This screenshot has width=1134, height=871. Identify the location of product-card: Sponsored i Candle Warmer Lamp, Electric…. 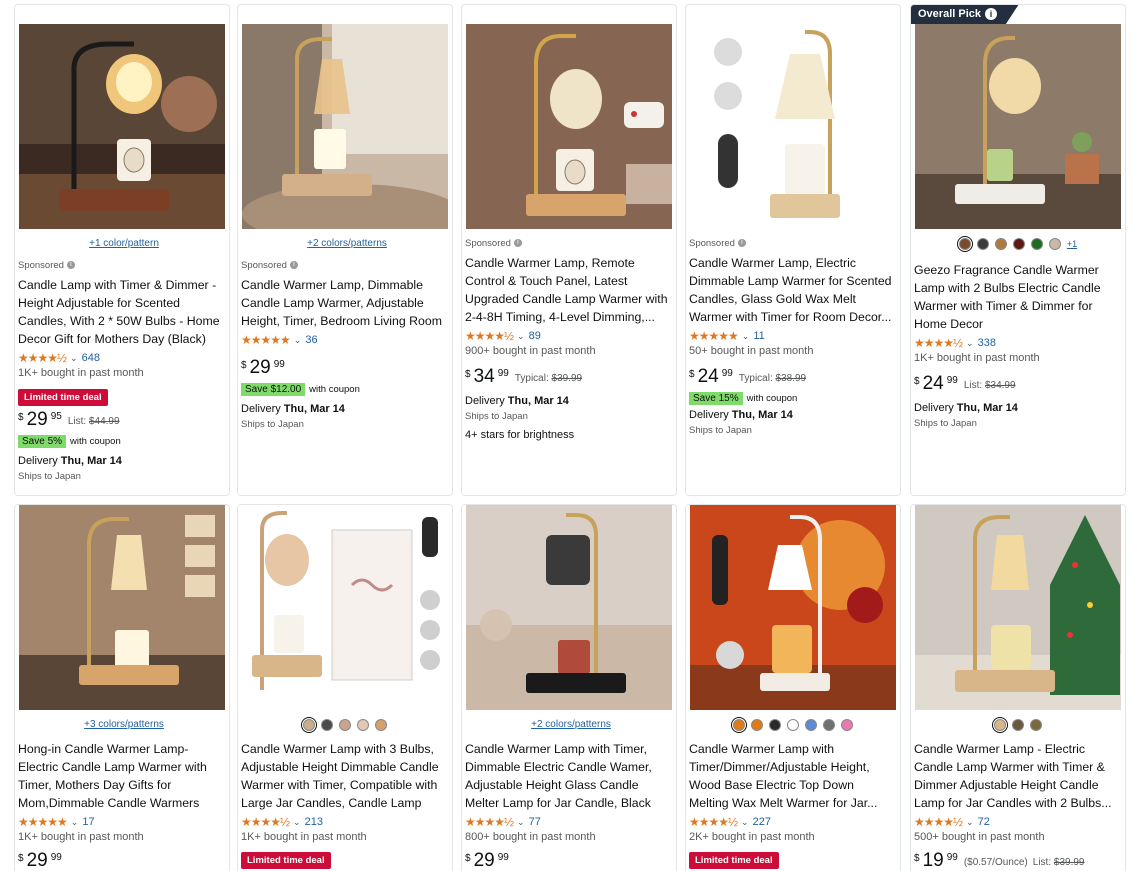
(793, 250).